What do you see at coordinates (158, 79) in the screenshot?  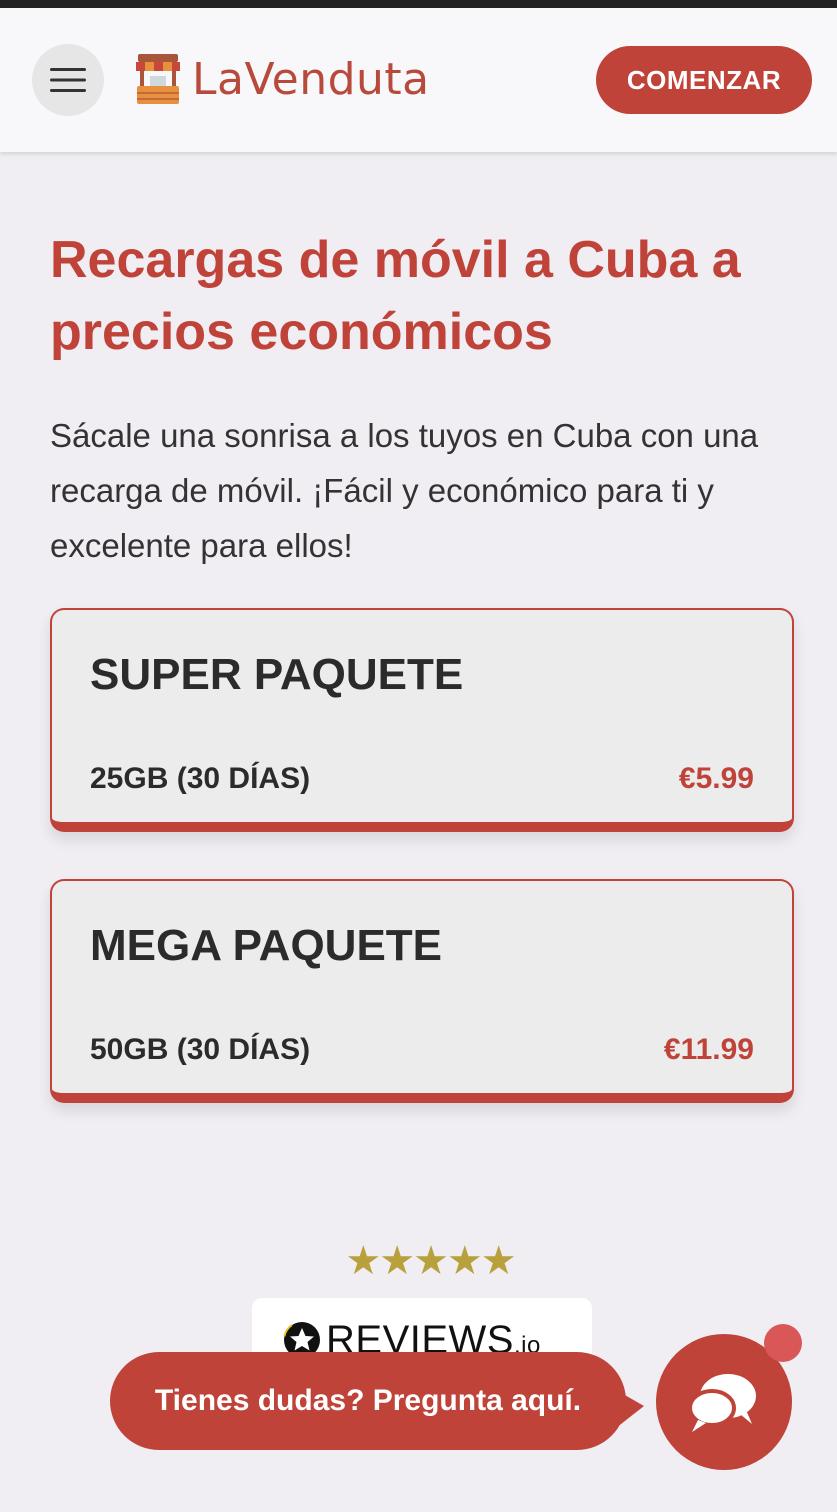 I see `market-stall-icon` at bounding box center [158, 79].